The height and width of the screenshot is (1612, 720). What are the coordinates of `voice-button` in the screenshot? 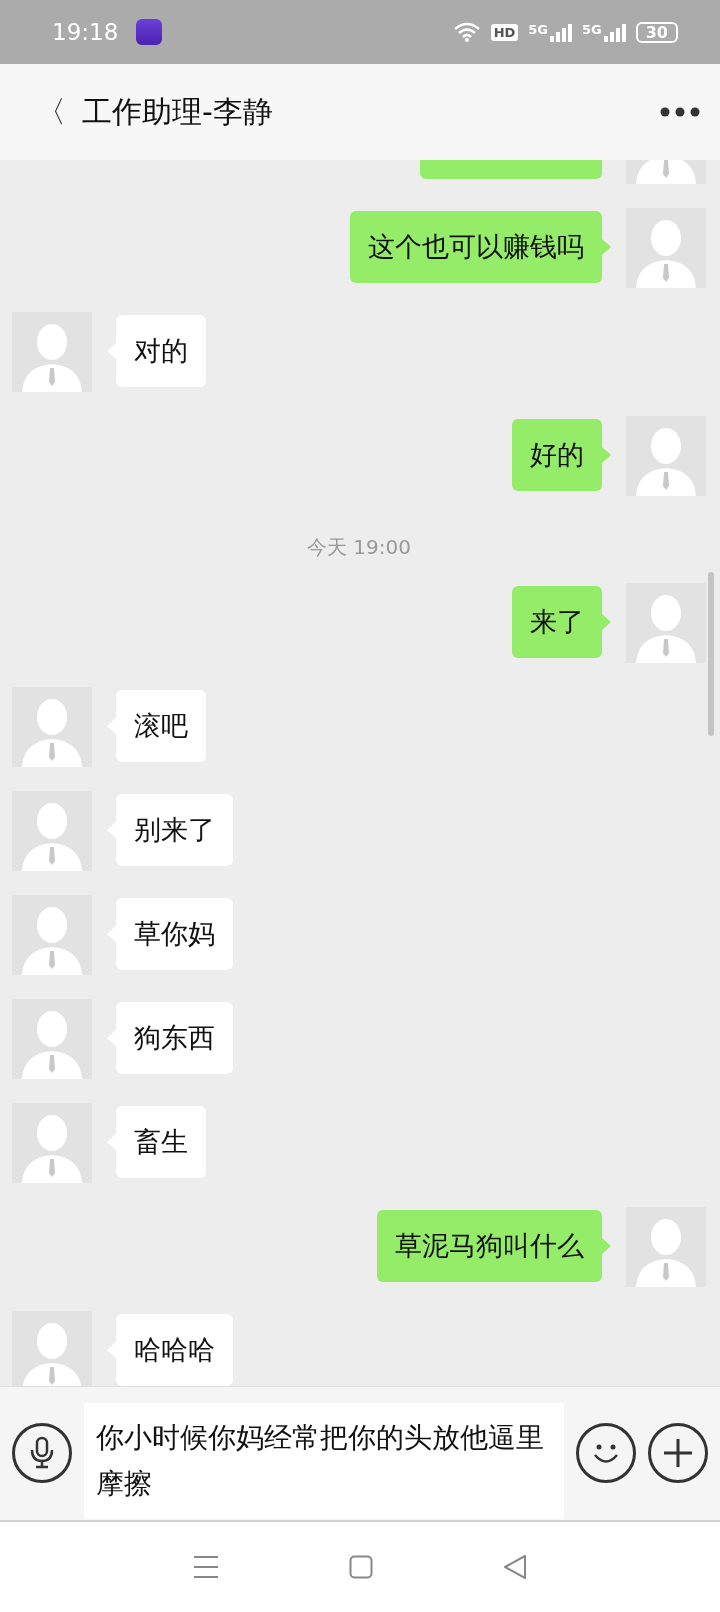 It's located at (42, 1453).